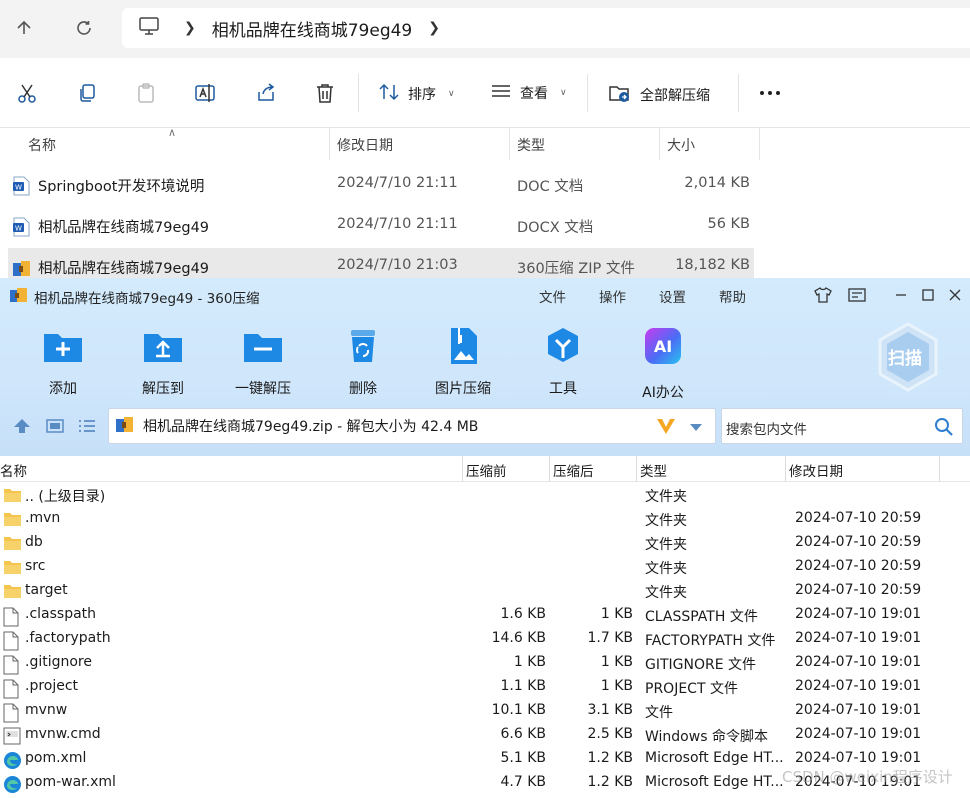  What do you see at coordinates (12, 736) in the screenshot?
I see `cmd-script-icon` at bounding box center [12, 736].